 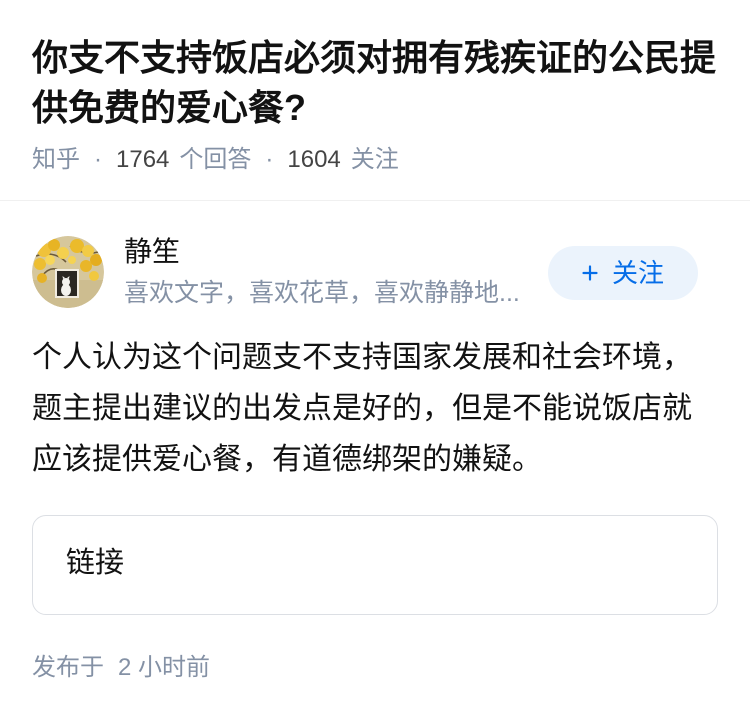 I want to click on follow-button: 关注, so click(x=623, y=273).